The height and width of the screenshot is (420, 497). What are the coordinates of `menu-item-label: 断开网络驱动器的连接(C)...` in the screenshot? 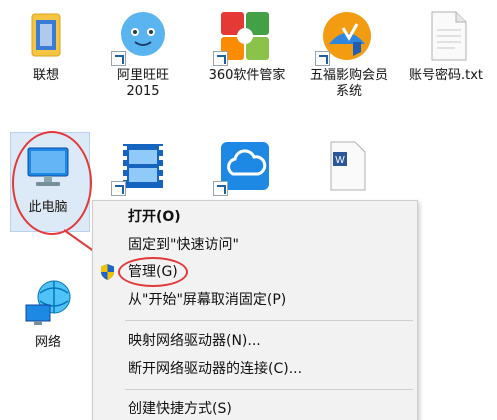 It's located at (215, 369).